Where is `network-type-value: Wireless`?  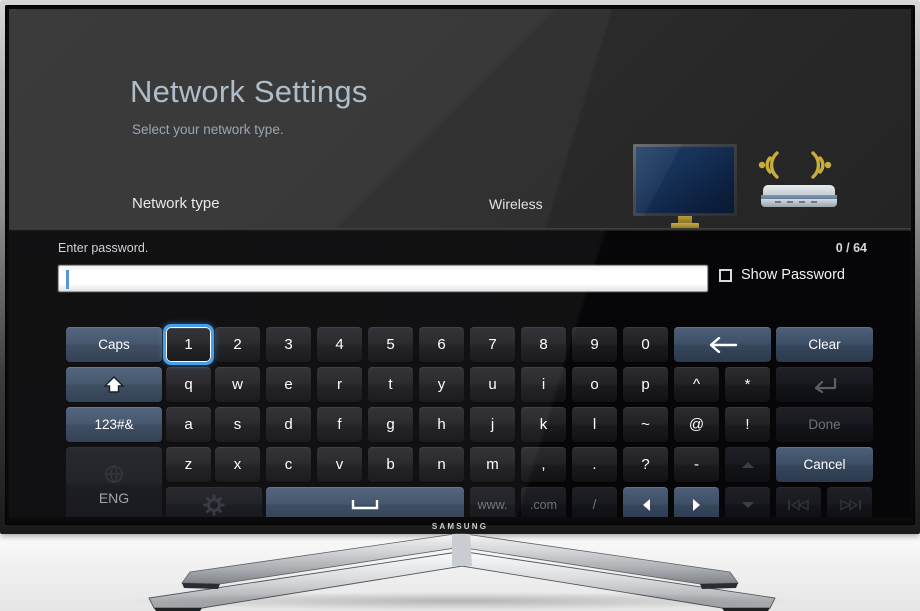 network-type-value: Wireless is located at coordinates (516, 204).